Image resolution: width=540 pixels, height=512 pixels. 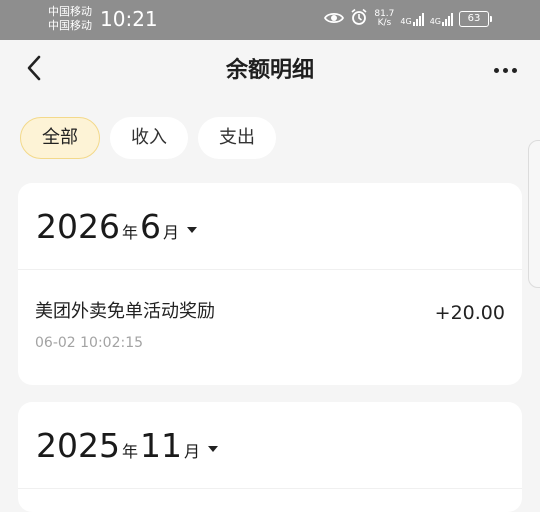 What do you see at coordinates (150, 226) in the screenshot?
I see `month-value: 6` at bounding box center [150, 226].